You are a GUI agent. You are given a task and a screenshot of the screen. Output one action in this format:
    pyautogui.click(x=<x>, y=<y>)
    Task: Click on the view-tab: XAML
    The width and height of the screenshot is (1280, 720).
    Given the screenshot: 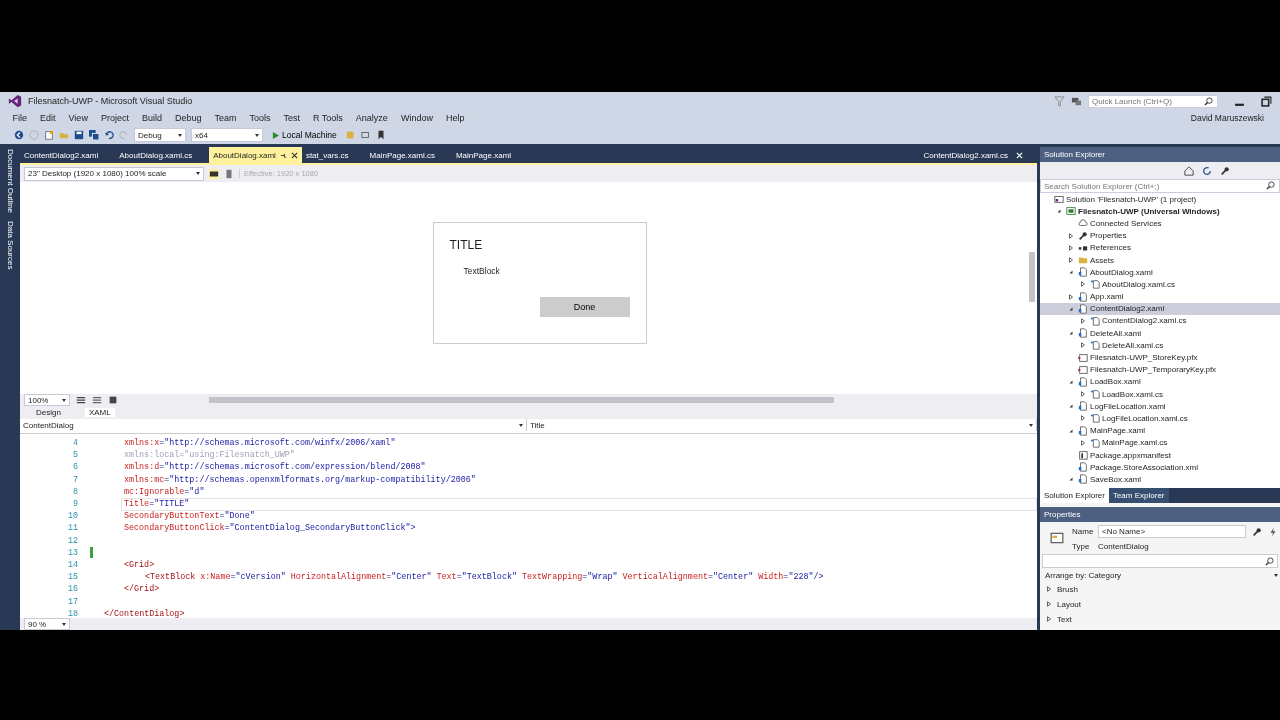 What is the action you would take?
    pyautogui.click(x=99, y=412)
    